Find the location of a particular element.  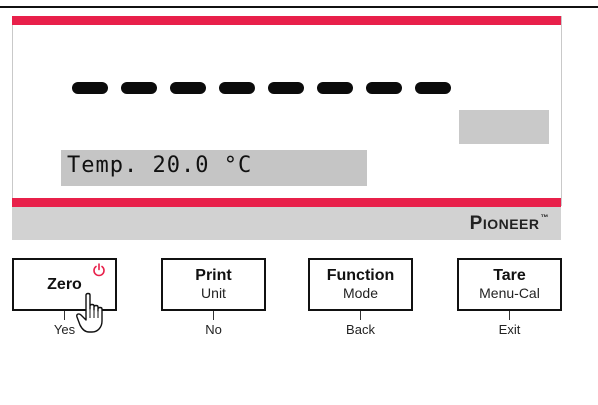

mode-sublabel: Mode is located at coordinates (360, 293).